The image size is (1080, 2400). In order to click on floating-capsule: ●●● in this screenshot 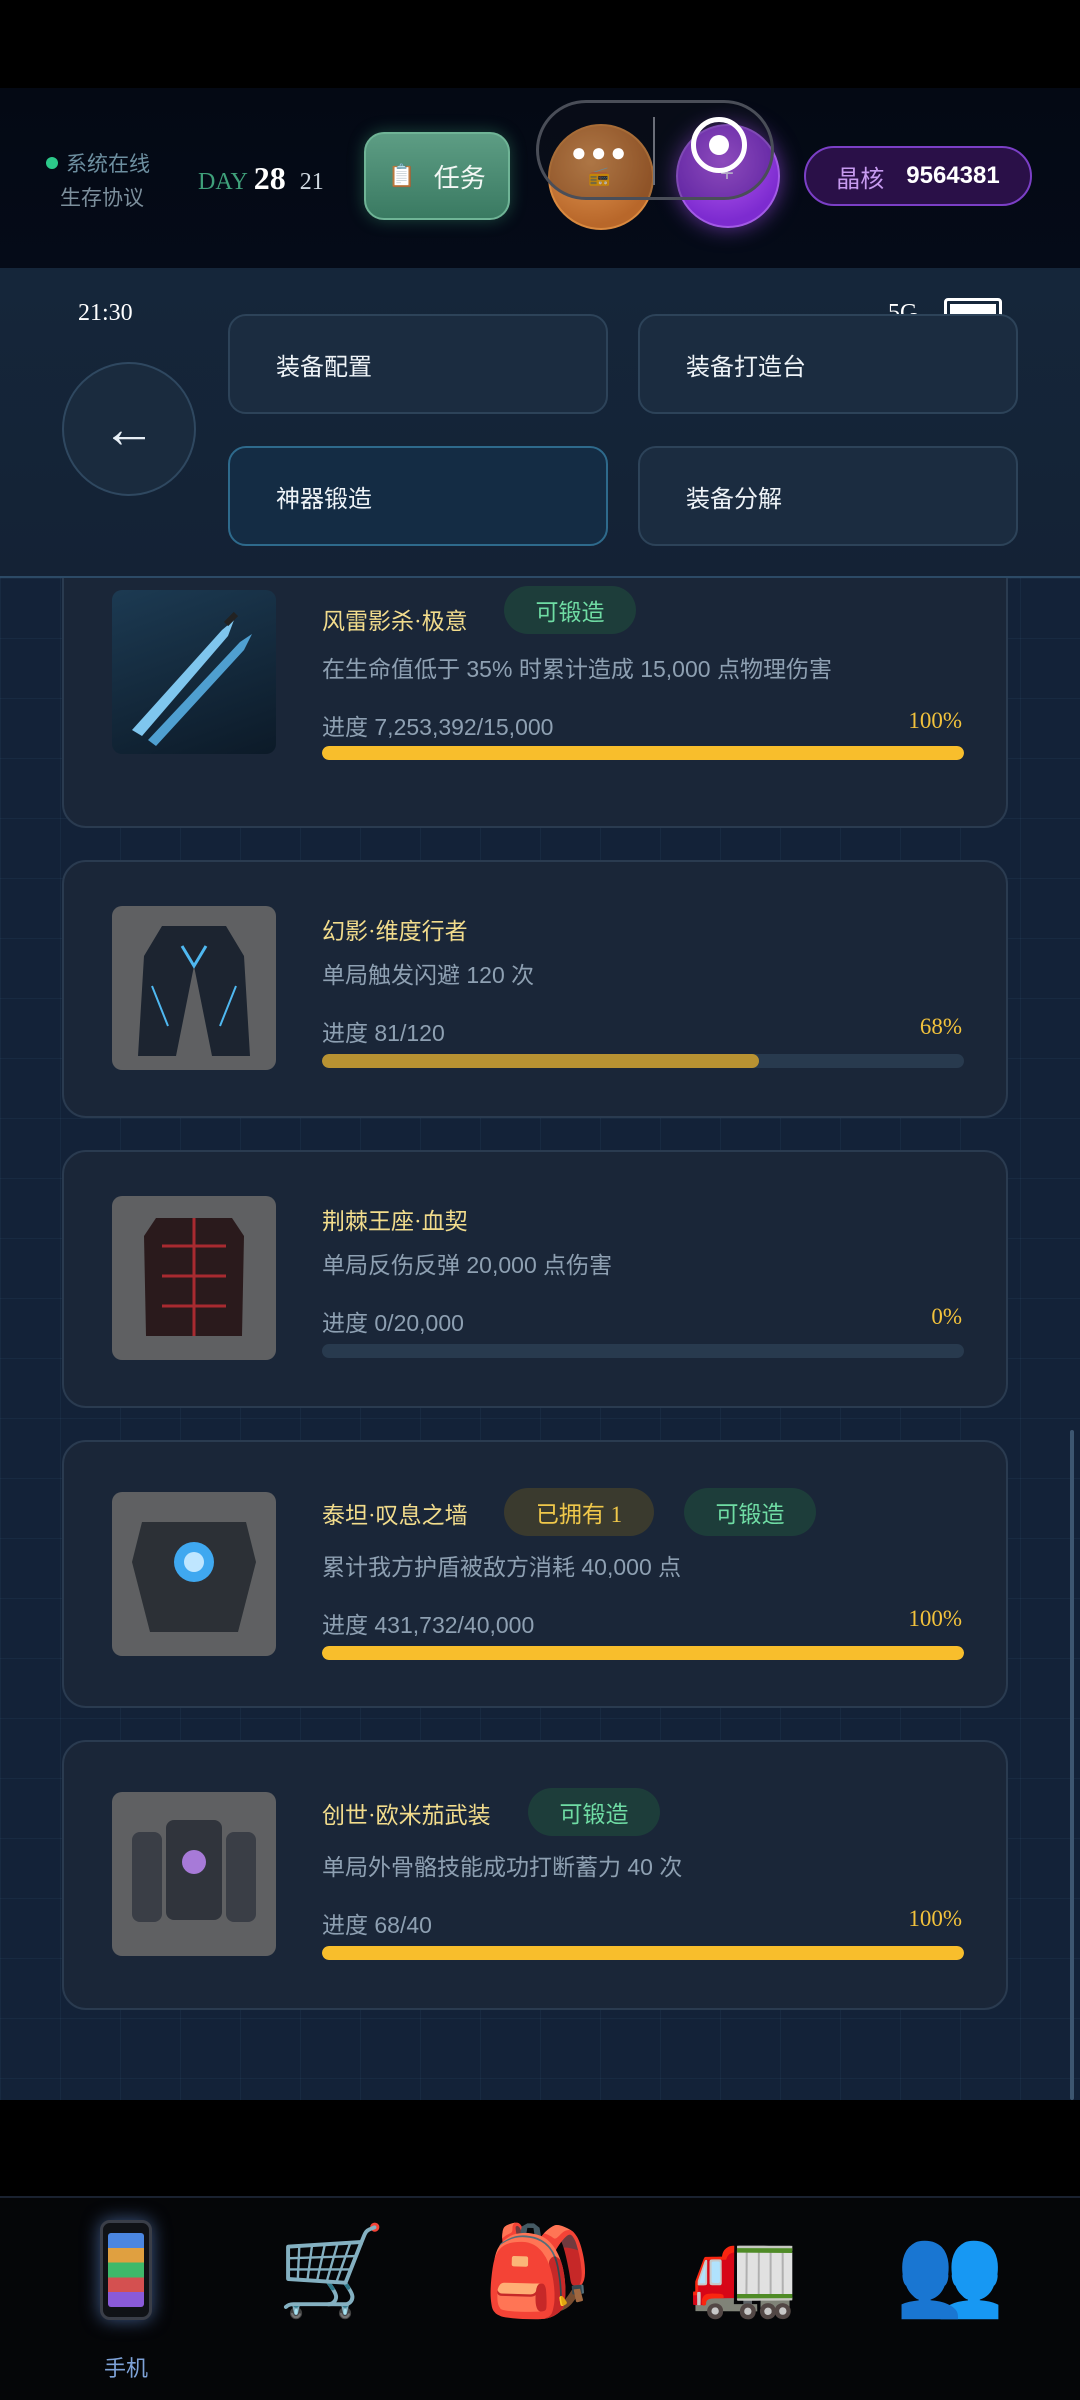, I will do `click(655, 150)`.